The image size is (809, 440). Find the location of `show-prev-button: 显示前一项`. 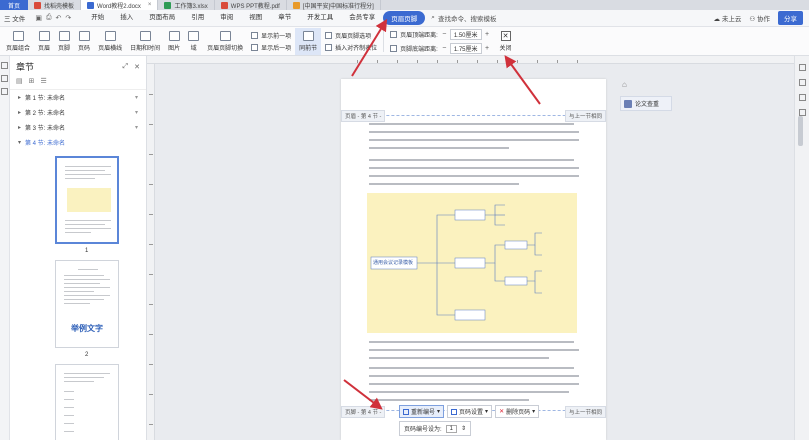

show-prev-button: 显示前一项 is located at coordinates (271, 35).